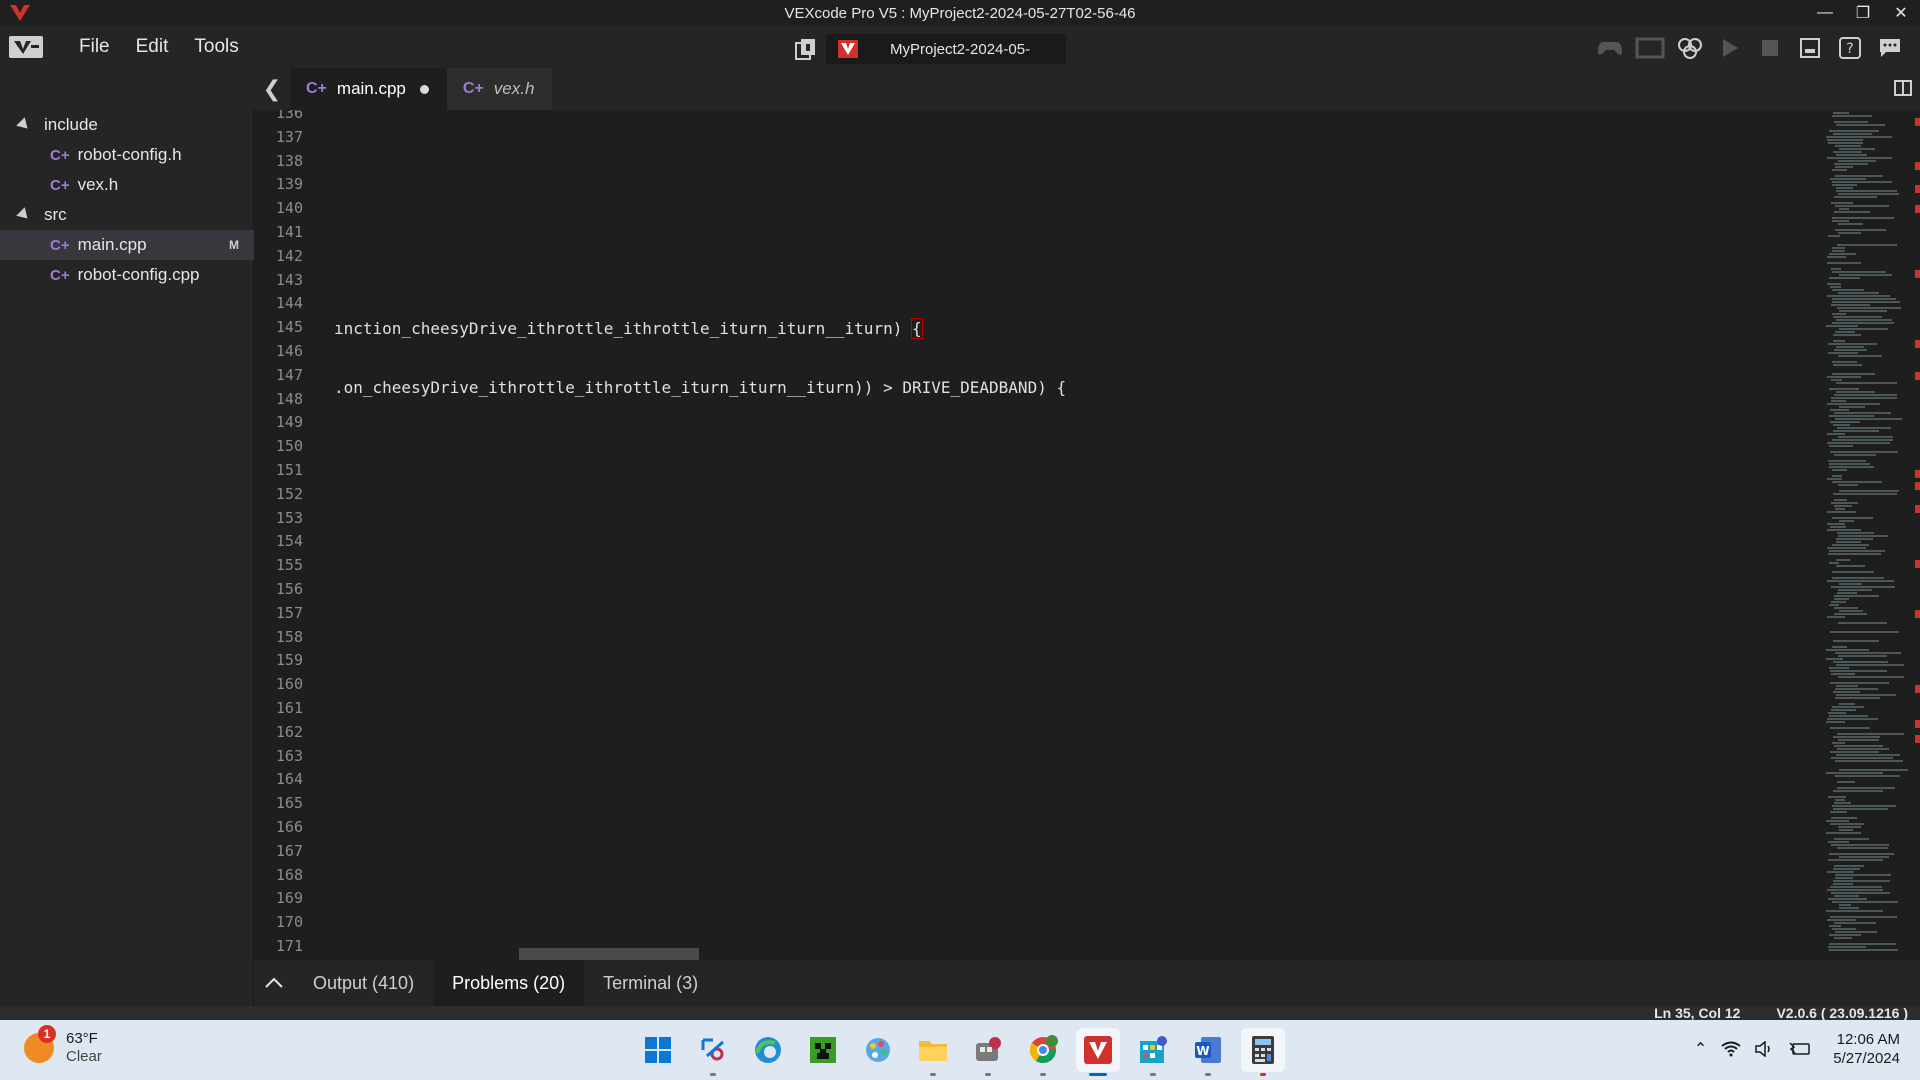 The image size is (1920, 1080). What do you see at coordinates (289, 779) in the screenshot?
I see `line-number: 164` at bounding box center [289, 779].